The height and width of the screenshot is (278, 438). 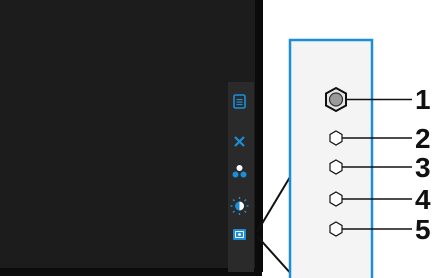 What do you see at coordinates (423, 199) in the screenshot?
I see `callout-number-4: 4` at bounding box center [423, 199].